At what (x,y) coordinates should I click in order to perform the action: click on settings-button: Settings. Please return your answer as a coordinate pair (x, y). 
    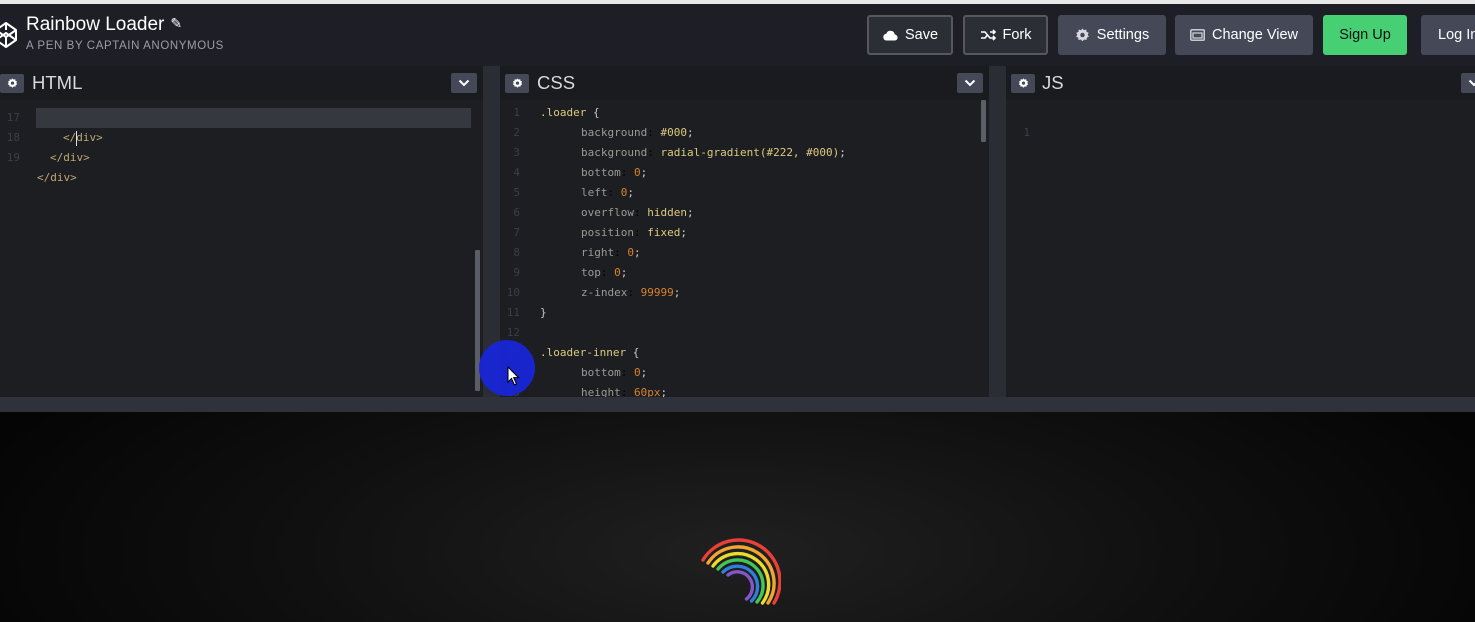
    Looking at the image, I should click on (1112, 35).